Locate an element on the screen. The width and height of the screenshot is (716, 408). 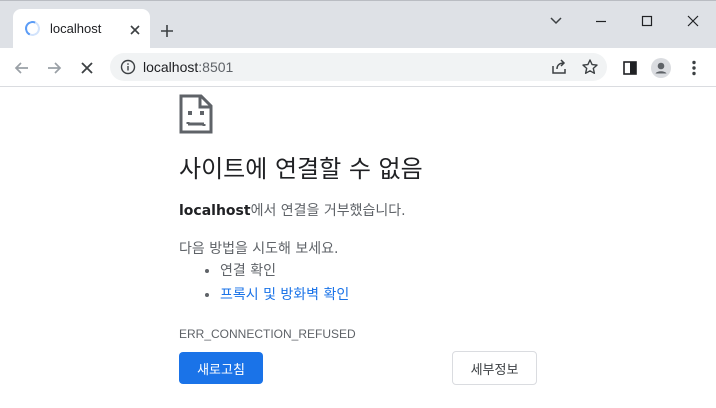
error-message: localhost에서 연결을 거부했습니다. is located at coordinates (292, 210).